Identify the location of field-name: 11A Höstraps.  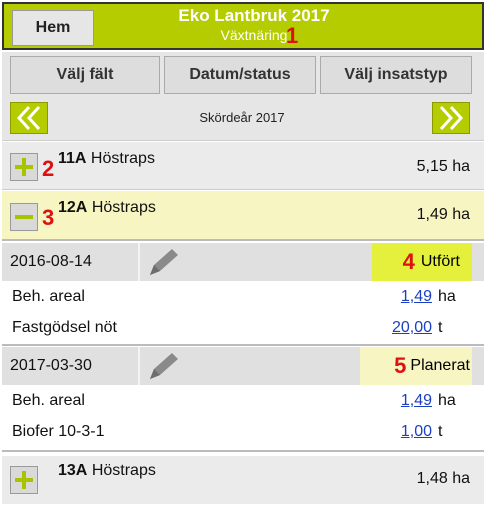
(106, 159).